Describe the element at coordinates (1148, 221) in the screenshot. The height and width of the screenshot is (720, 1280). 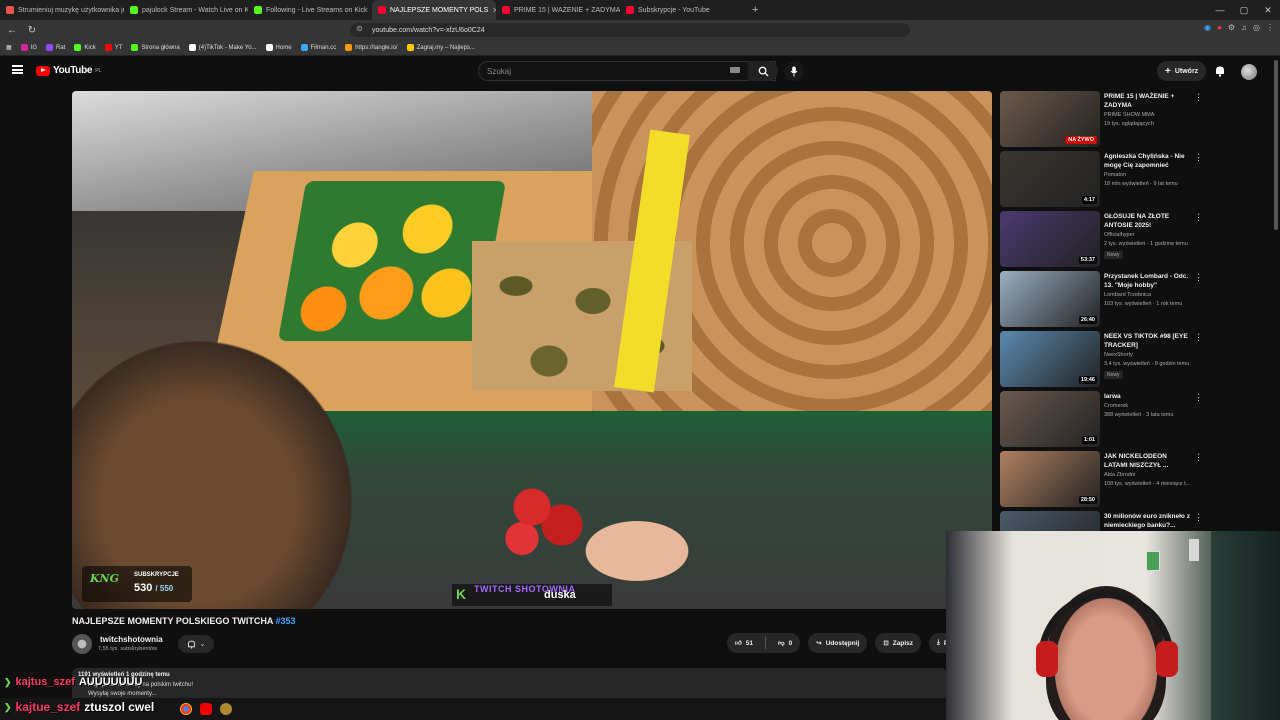
I see `recommended-title: GŁOSUJE NA ZŁOTE ANTOSIE 2025!` at that location.